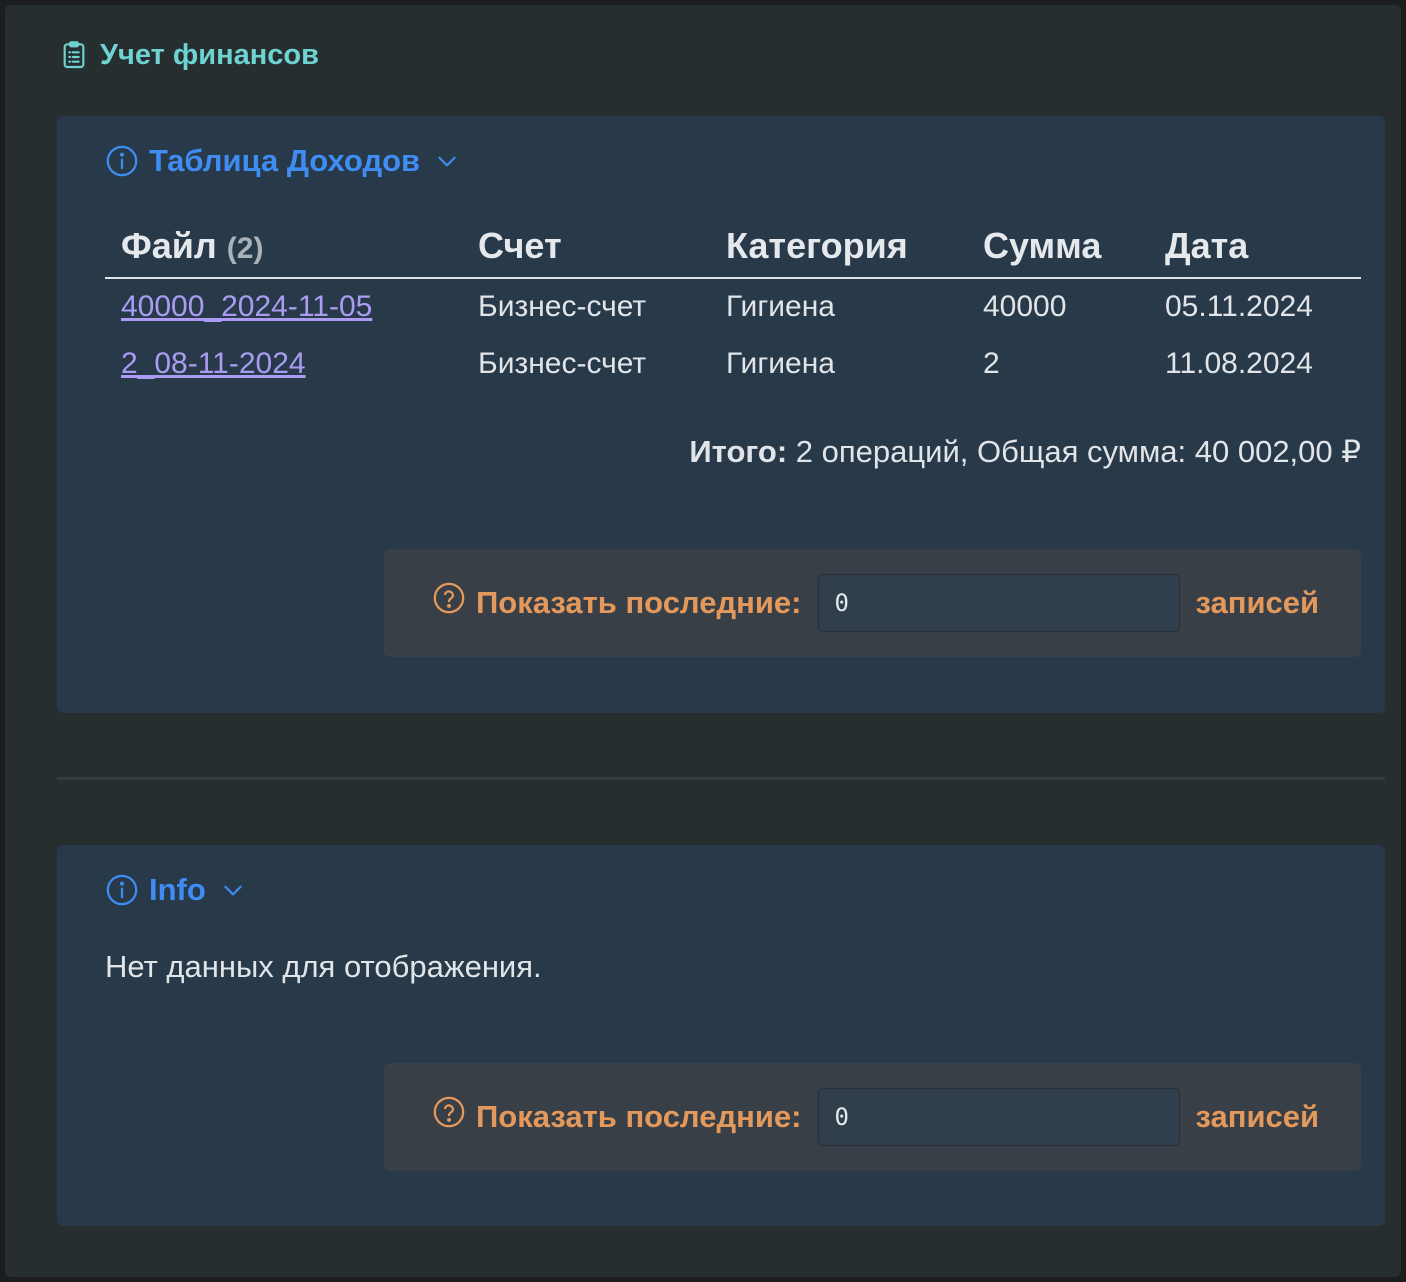 The height and width of the screenshot is (1282, 1406). I want to click on info-panel-title: Info, so click(177, 889).